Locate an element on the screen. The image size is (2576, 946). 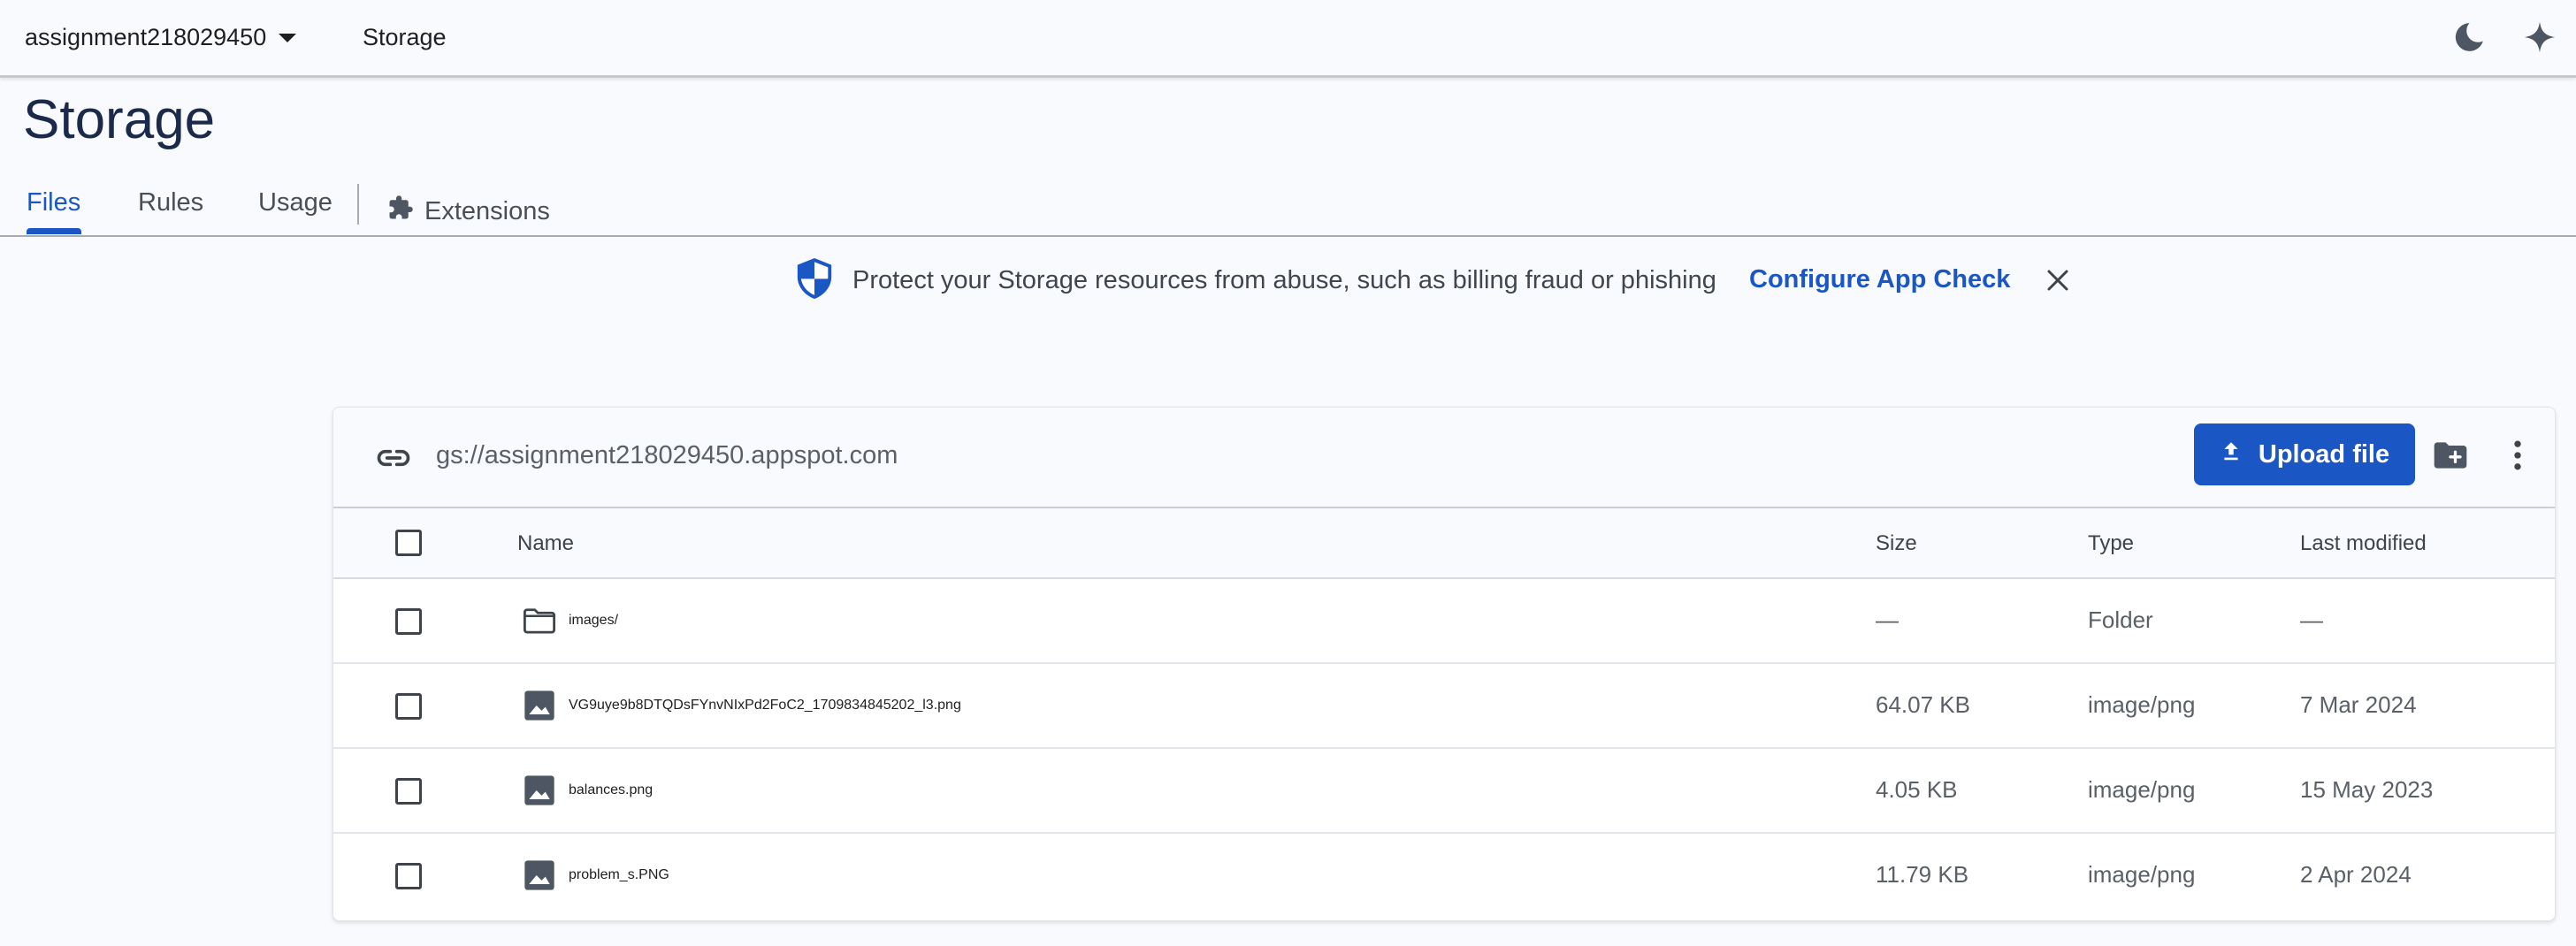
table-row: images/ — Folder — is located at coordinates (1444, 621).